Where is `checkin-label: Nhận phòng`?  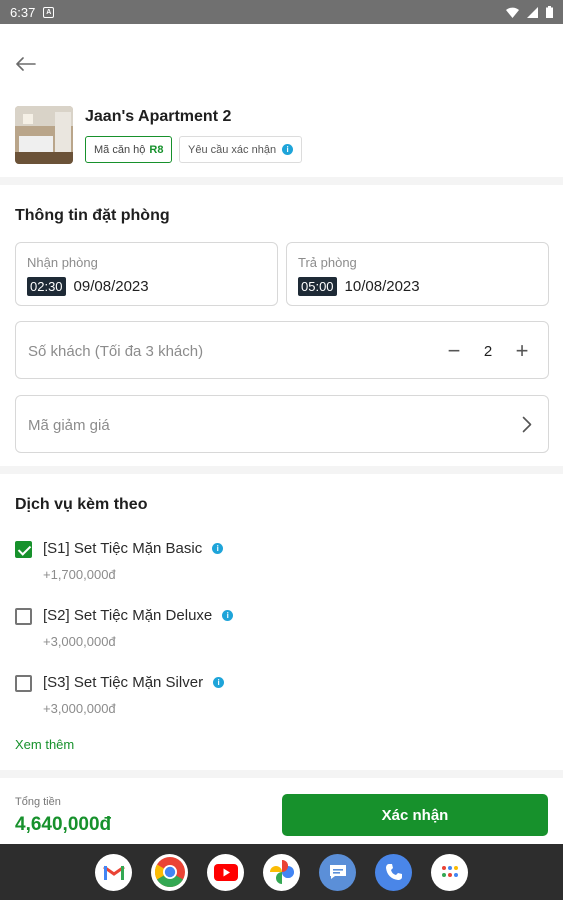
checkin-label: Nhận phòng is located at coordinates (62, 262).